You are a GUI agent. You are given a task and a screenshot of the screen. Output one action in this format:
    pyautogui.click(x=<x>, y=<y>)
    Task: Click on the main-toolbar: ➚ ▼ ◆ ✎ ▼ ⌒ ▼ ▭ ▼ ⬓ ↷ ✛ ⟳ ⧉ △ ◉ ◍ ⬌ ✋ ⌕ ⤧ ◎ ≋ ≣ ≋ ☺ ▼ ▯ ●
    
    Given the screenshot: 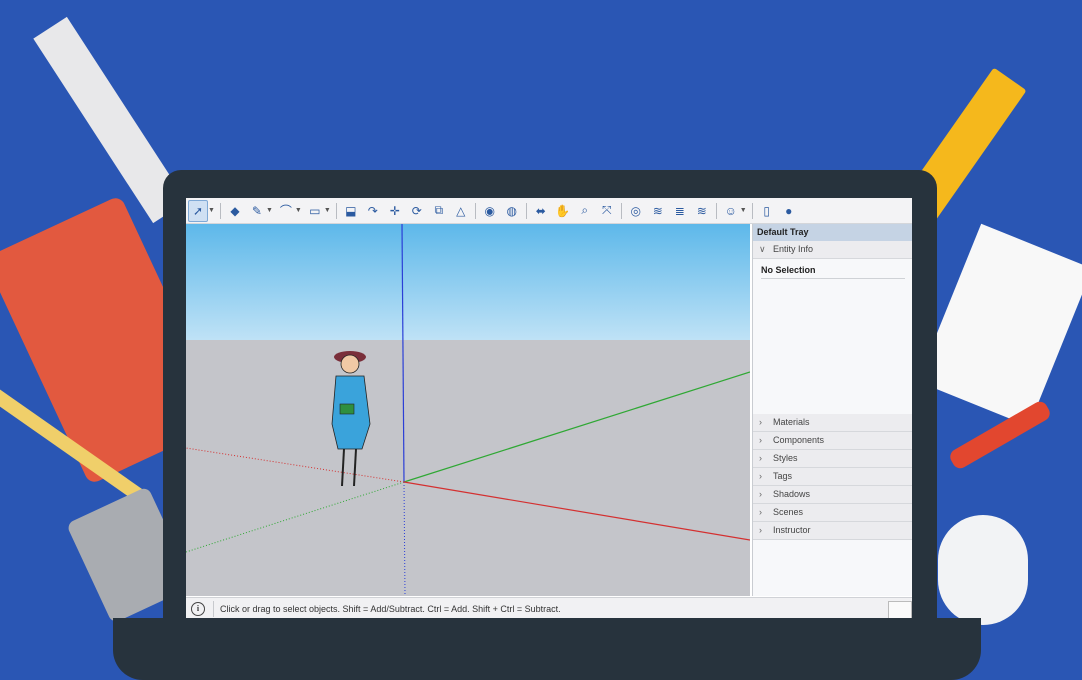 What is the action you would take?
    pyautogui.click(x=549, y=211)
    